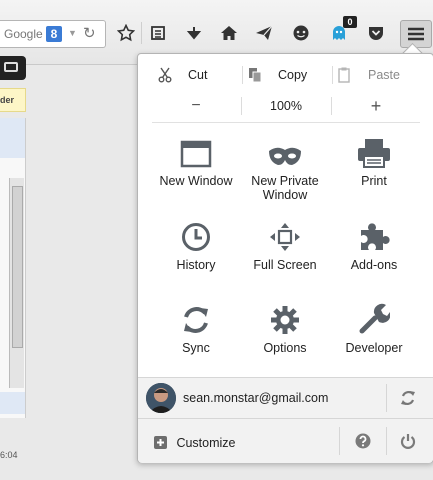 This screenshot has width=433, height=480. Describe the element at coordinates (13, 68) in the screenshot. I see `background-window-icon` at that location.